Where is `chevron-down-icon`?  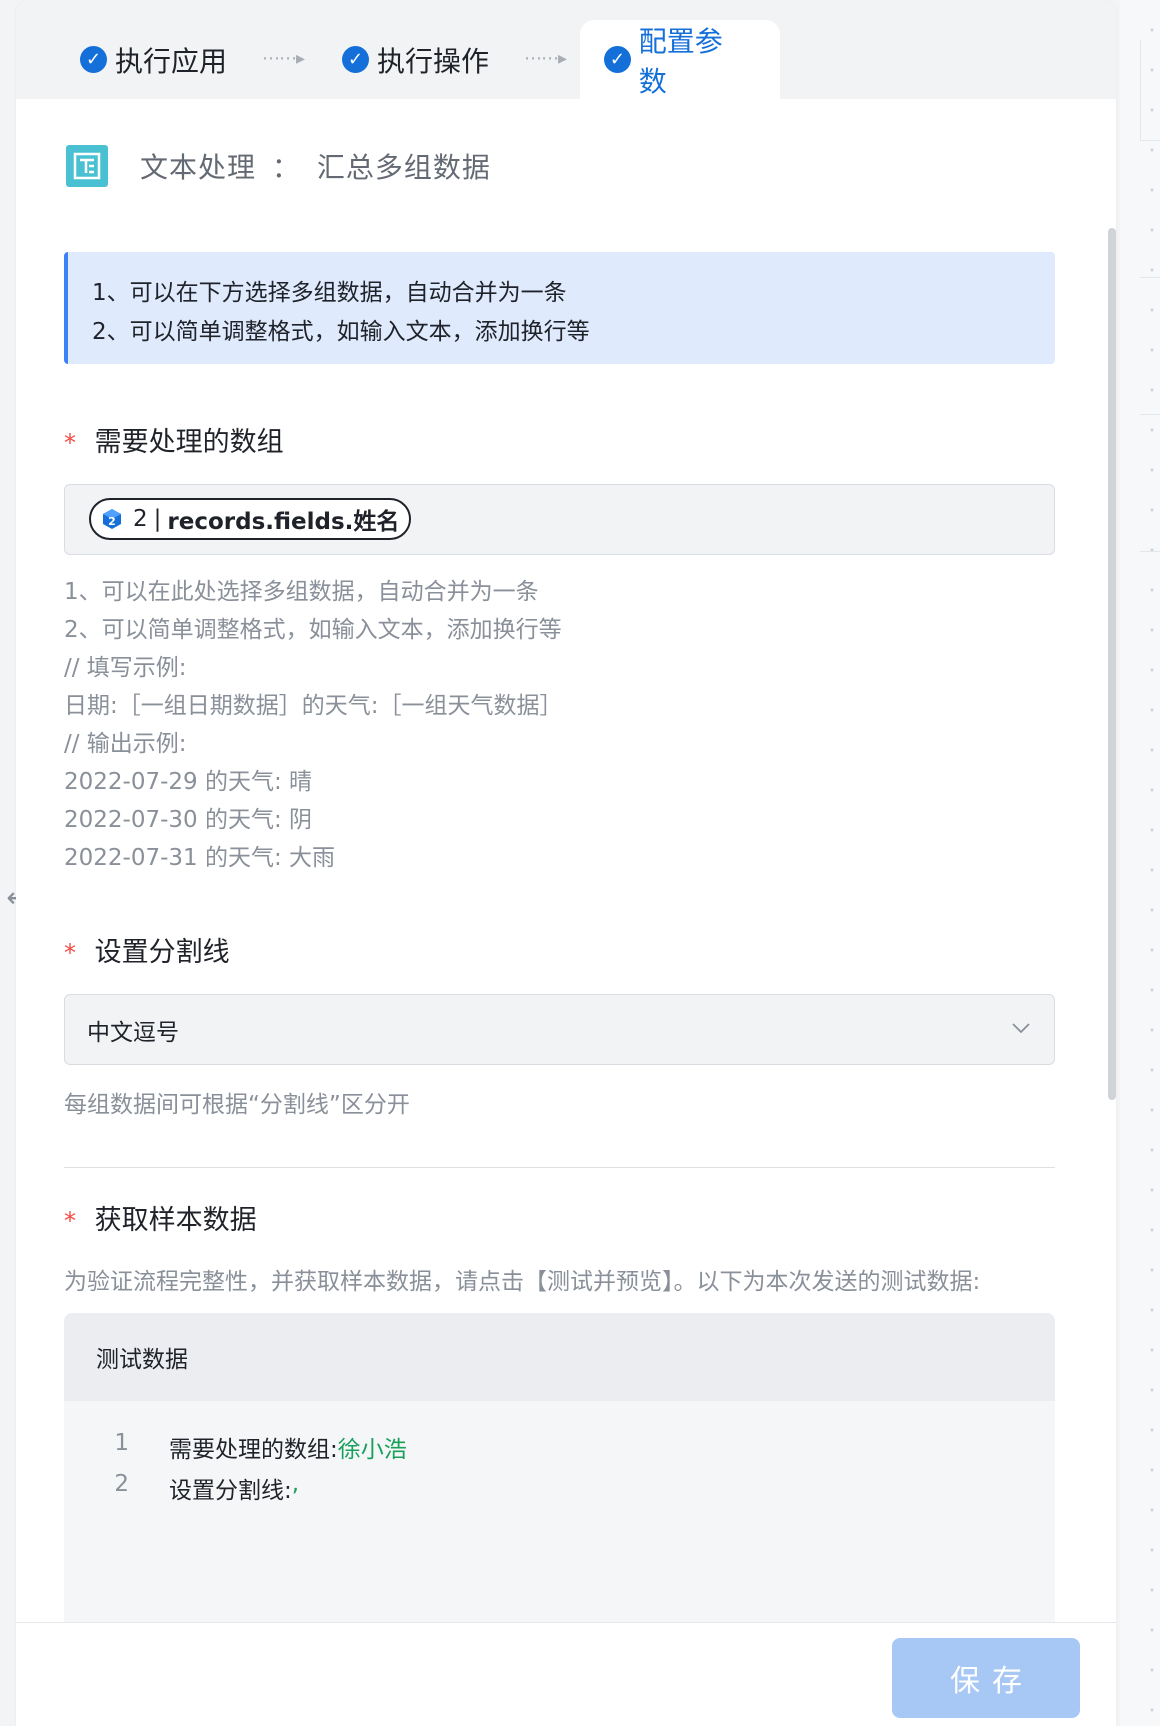 chevron-down-icon is located at coordinates (1021, 1028).